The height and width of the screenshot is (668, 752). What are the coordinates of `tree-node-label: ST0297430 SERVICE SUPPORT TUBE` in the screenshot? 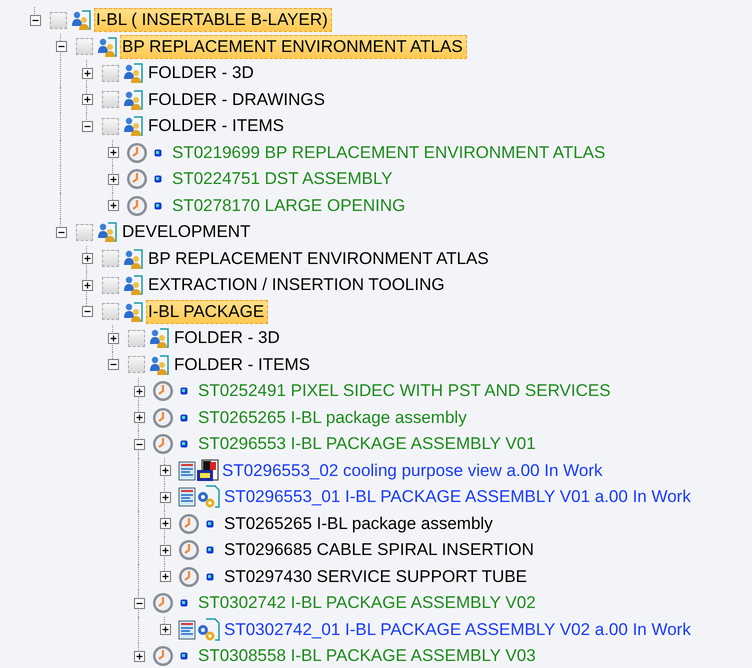 It's located at (376, 576).